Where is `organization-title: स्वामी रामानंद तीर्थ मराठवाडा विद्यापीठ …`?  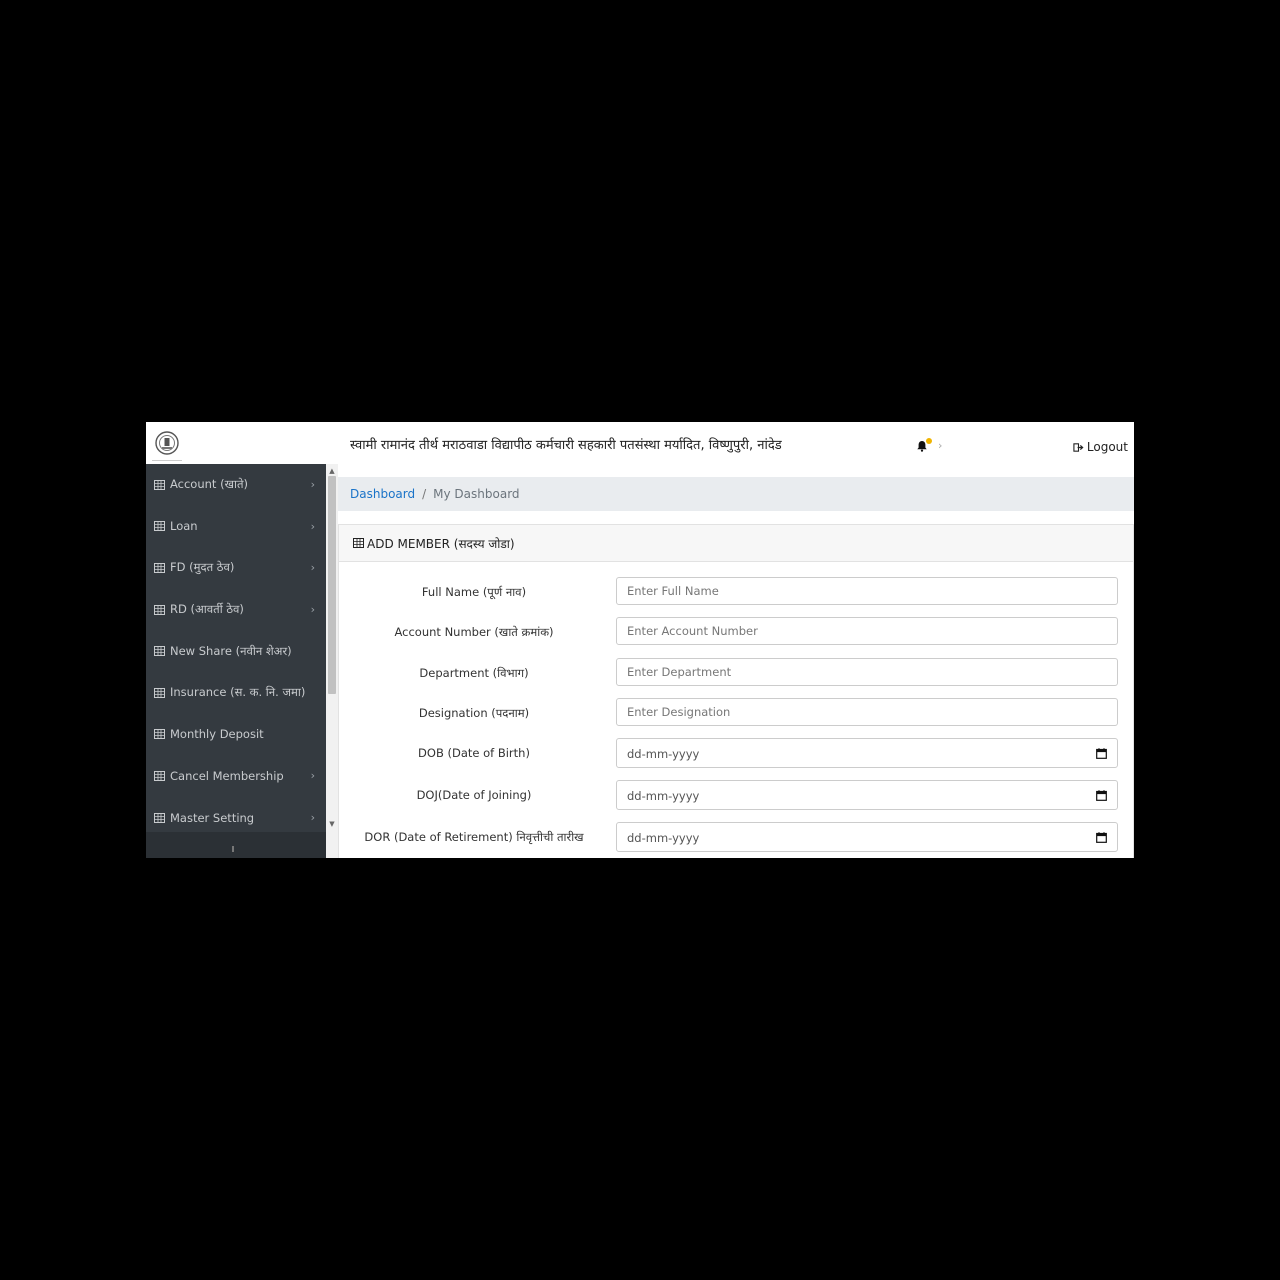 organization-title: स्वामी रामानंद तीर्थ मराठवाडा विद्यापीठ … is located at coordinates (566, 445).